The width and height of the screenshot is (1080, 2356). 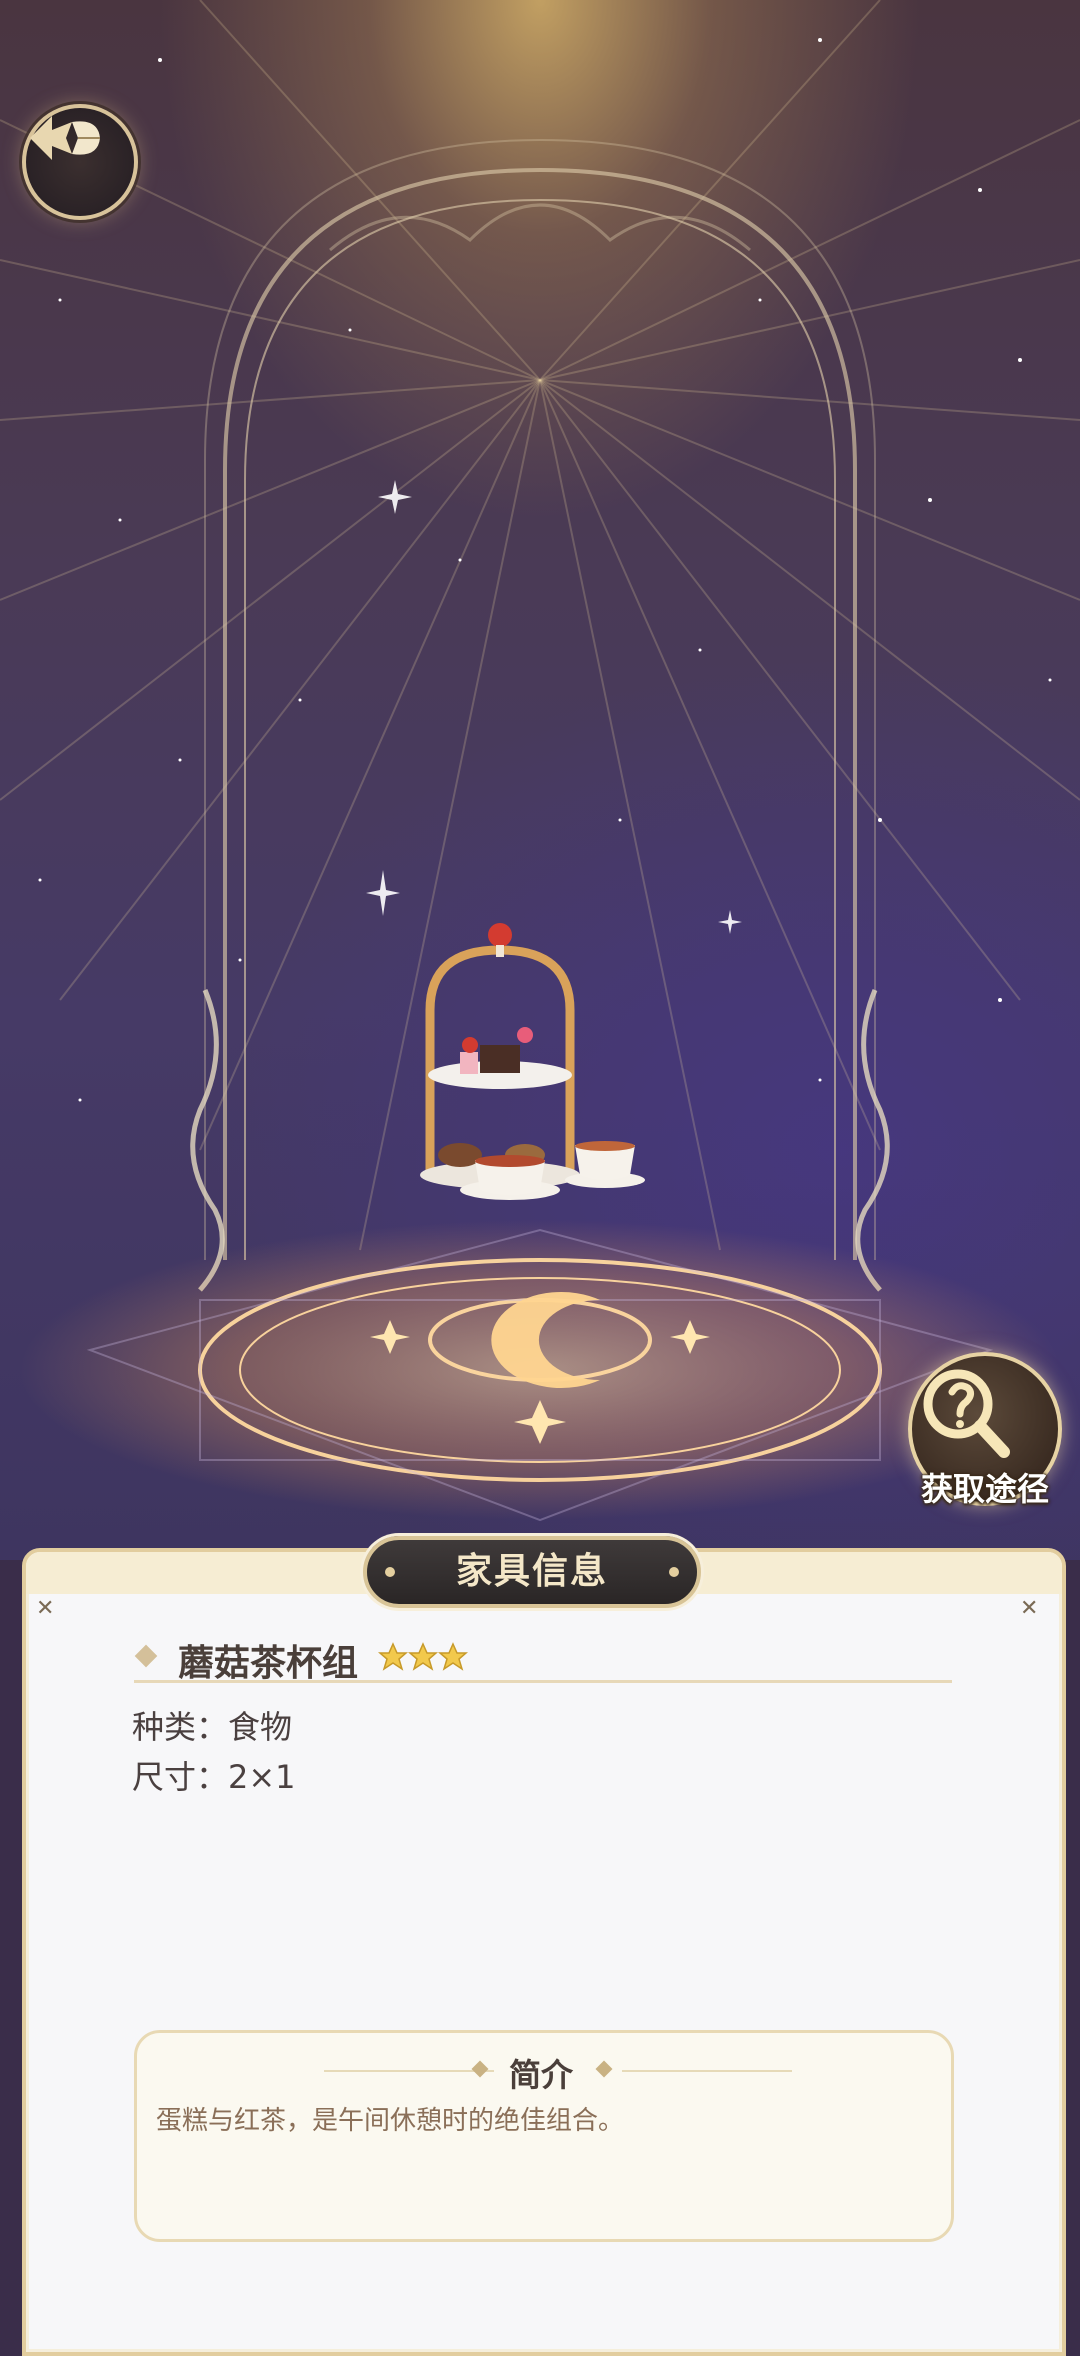 I want to click on intro-description: 蛋糕与红茶，是午间休憩时的绝佳组合。, so click(x=390, y=2121).